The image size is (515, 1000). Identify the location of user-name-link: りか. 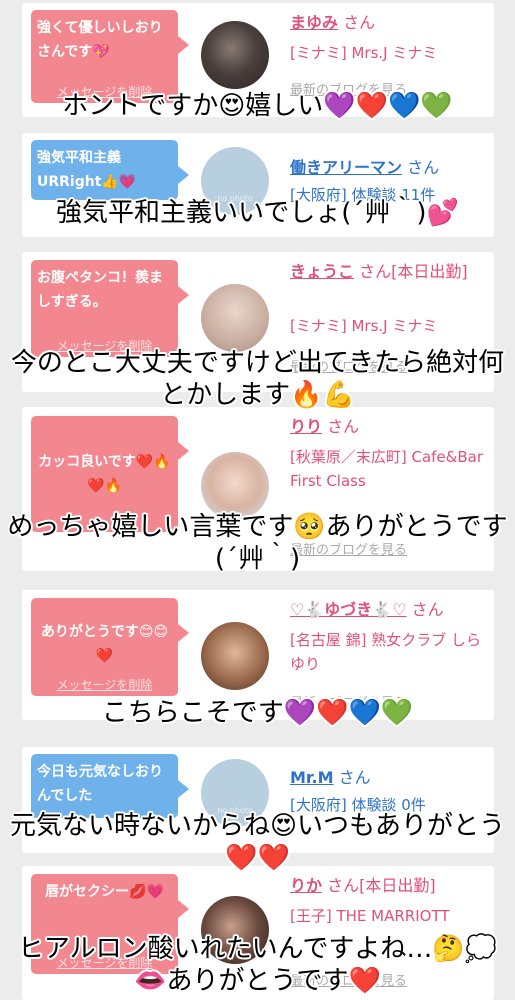
(306, 885).